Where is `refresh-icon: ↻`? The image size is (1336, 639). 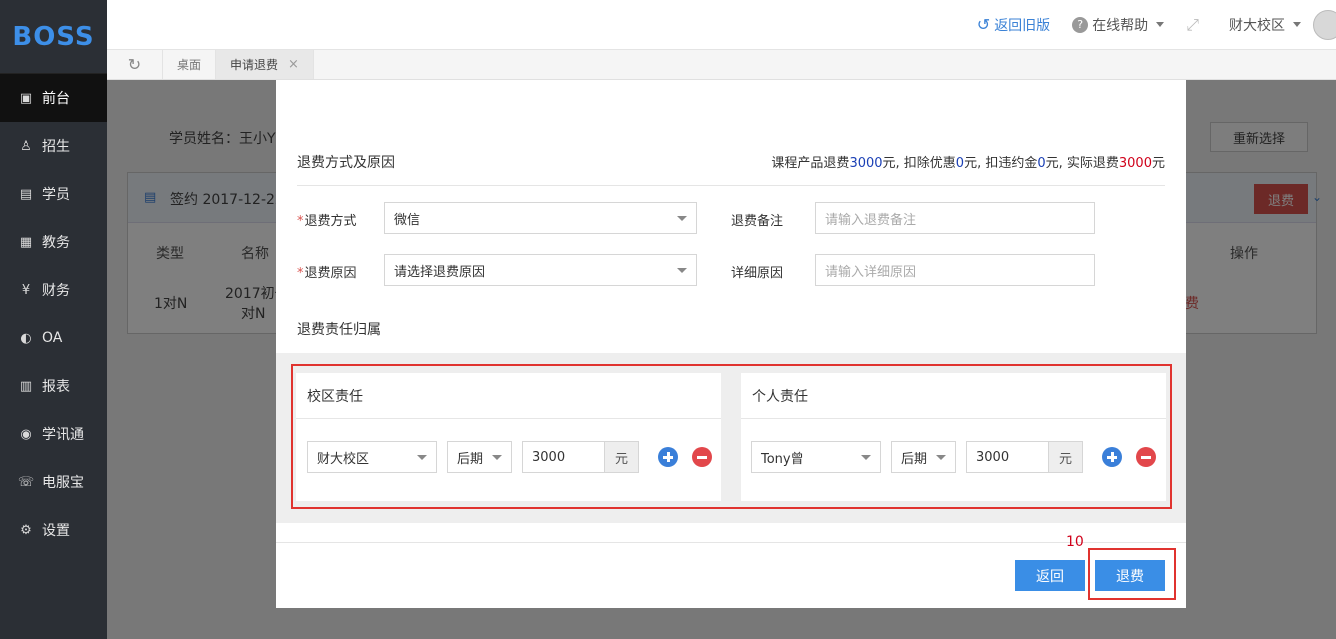 refresh-icon: ↻ is located at coordinates (134, 64).